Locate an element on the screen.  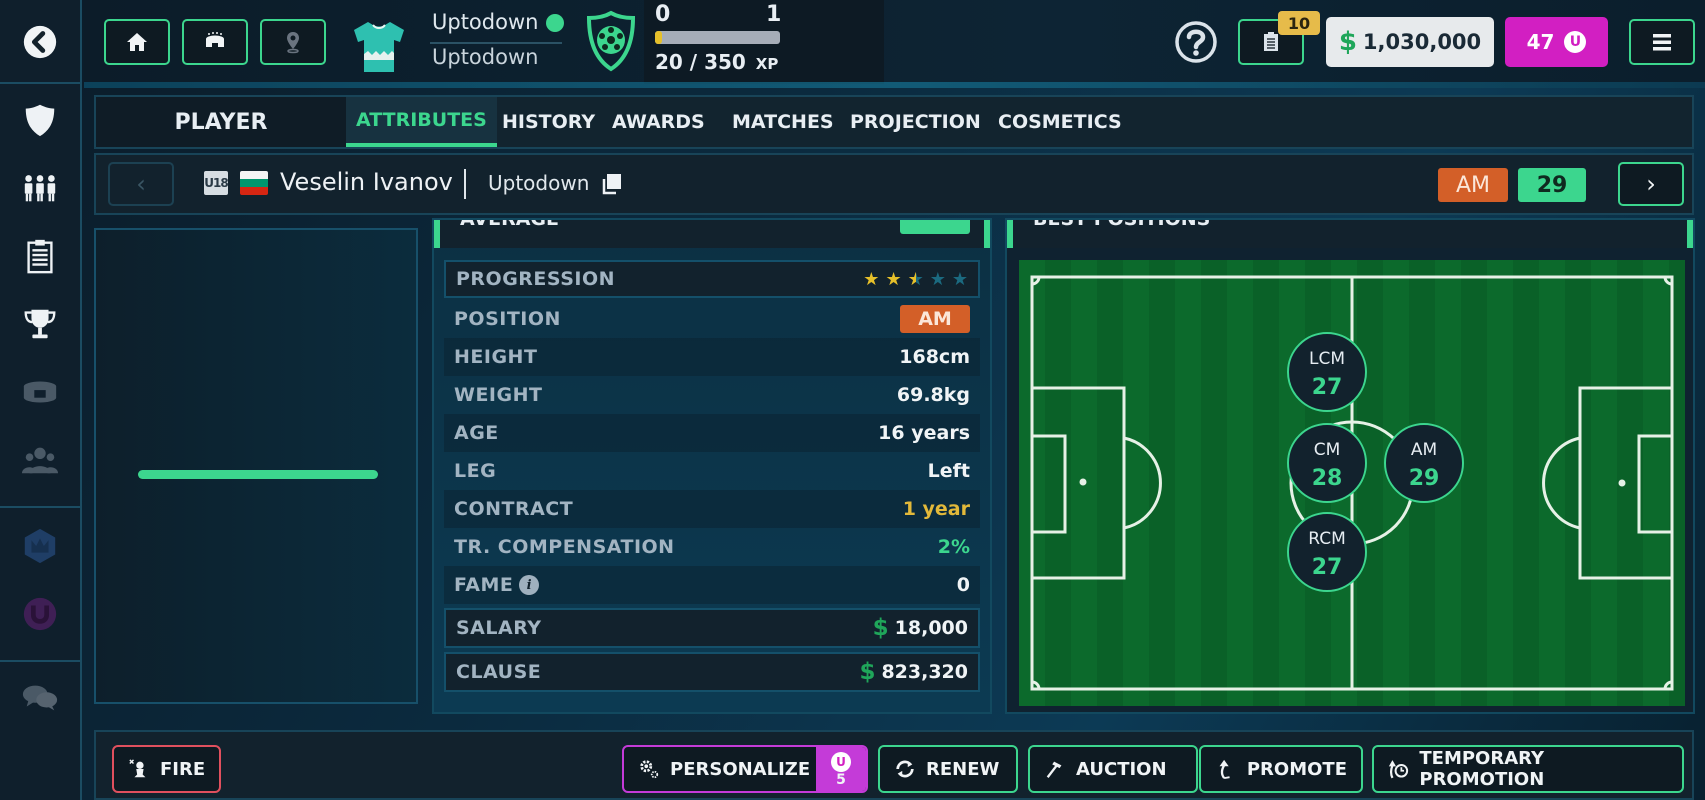
xp-unit: XP is located at coordinates (767, 64).